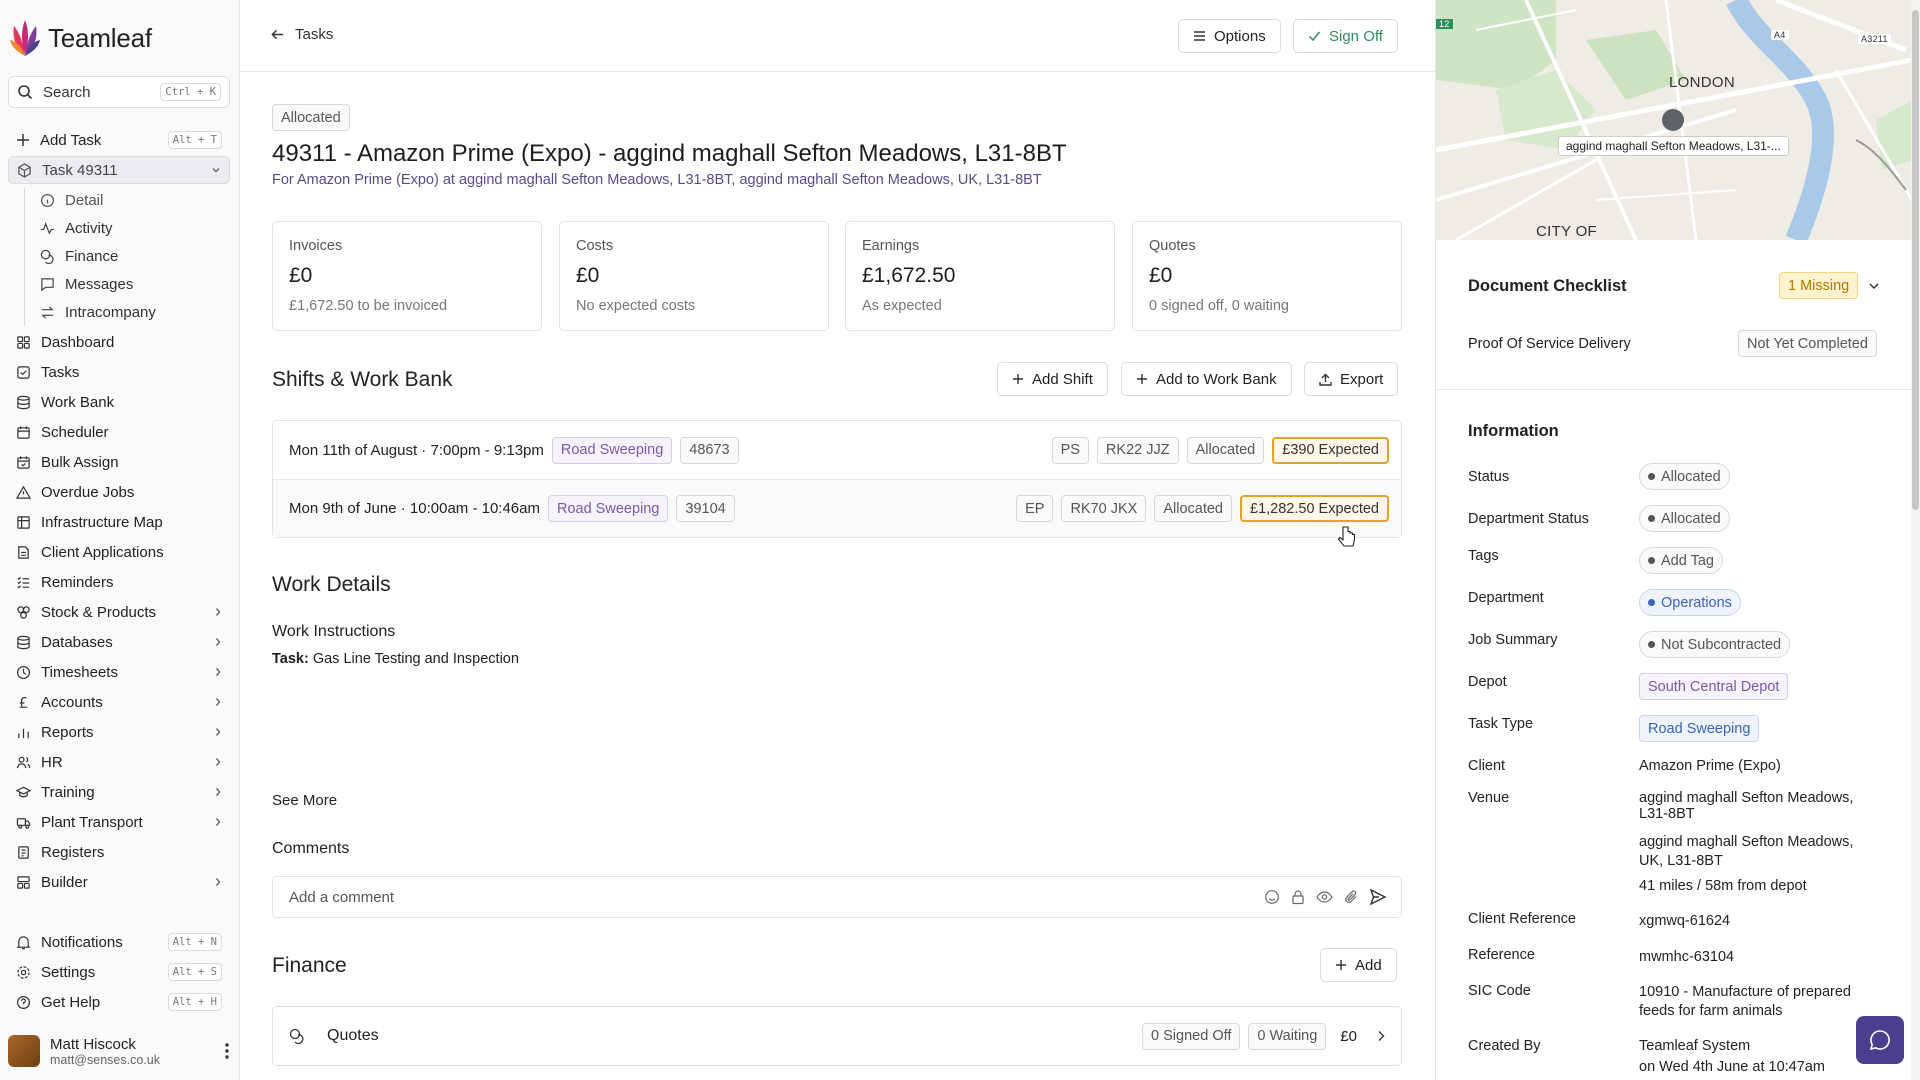  What do you see at coordinates (1710, 766) in the screenshot?
I see `client-value: Amazon Prime (Expo)` at bounding box center [1710, 766].